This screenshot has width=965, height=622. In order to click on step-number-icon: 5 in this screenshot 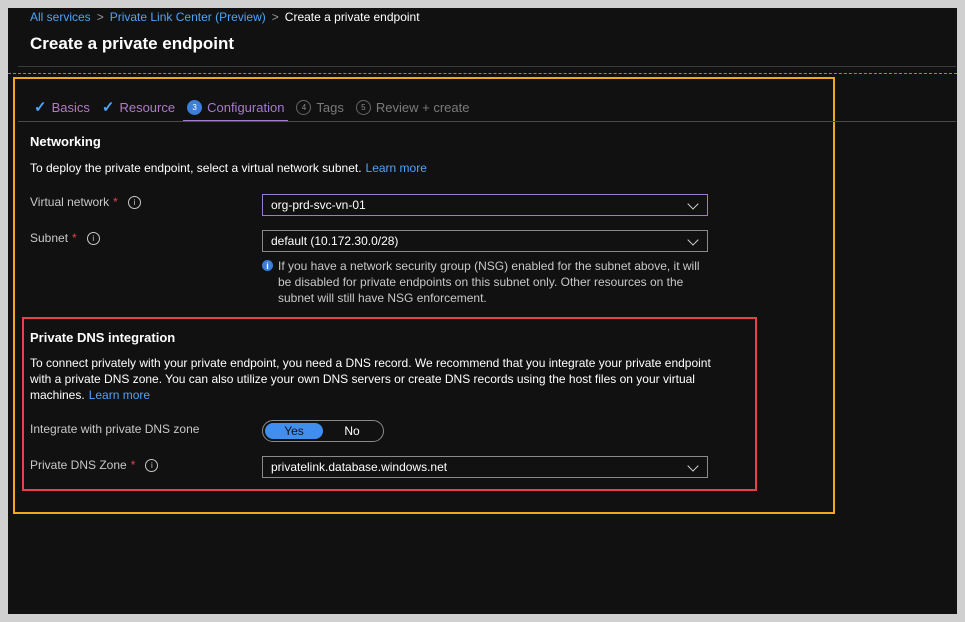, I will do `click(363, 107)`.